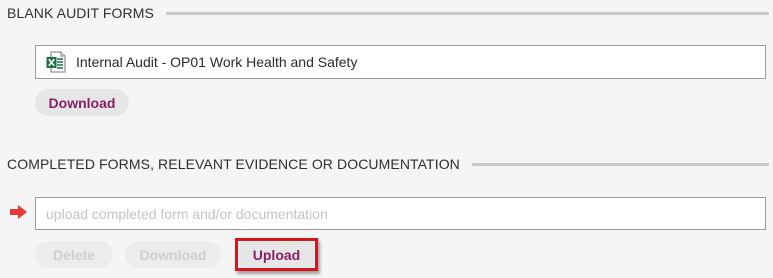 The image size is (773, 278). Describe the element at coordinates (400, 213) in the screenshot. I see `upload-documentation-input` at that location.